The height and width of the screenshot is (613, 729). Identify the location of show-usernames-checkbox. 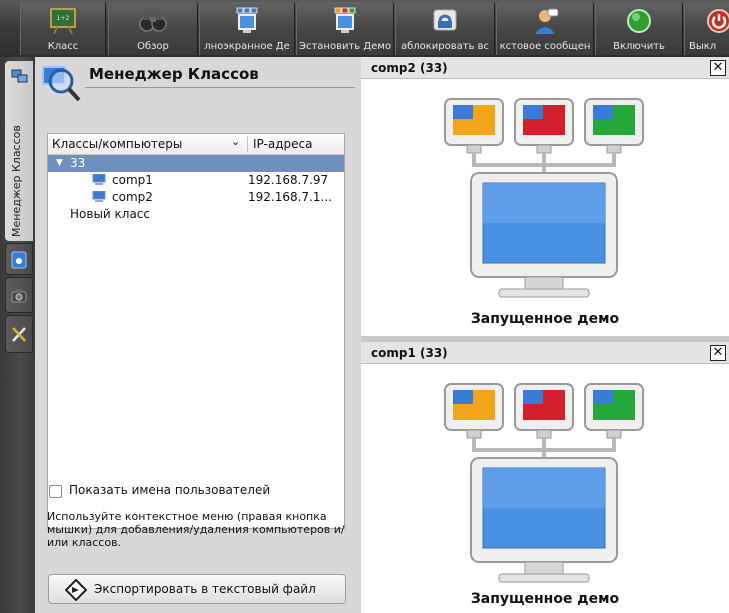
(55, 491).